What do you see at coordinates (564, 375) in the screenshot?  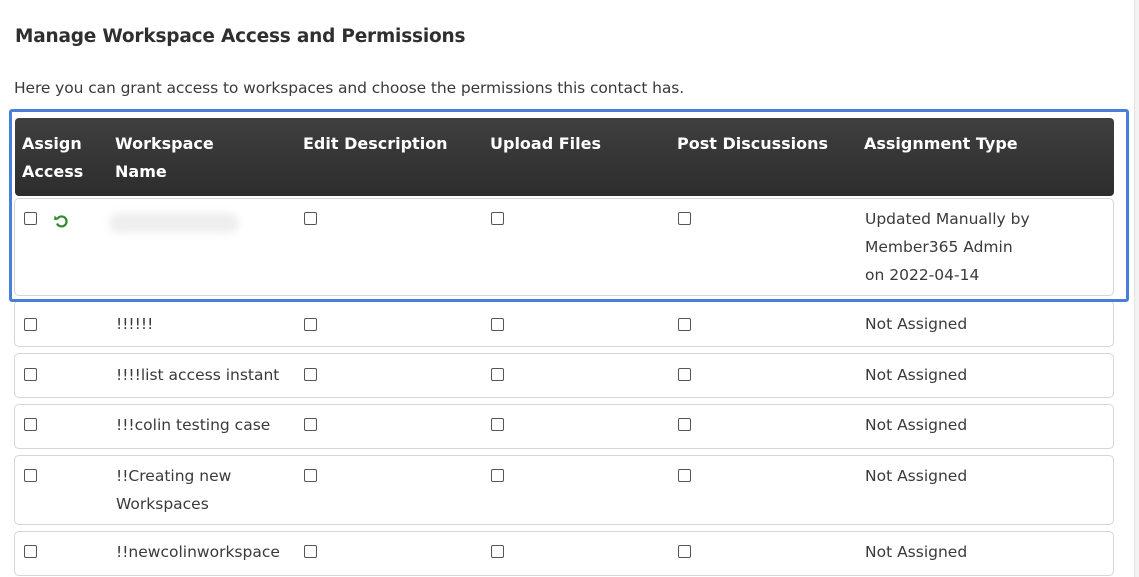 I see `table-row: !!!!list access instant Not Assigned` at bounding box center [564, 375].